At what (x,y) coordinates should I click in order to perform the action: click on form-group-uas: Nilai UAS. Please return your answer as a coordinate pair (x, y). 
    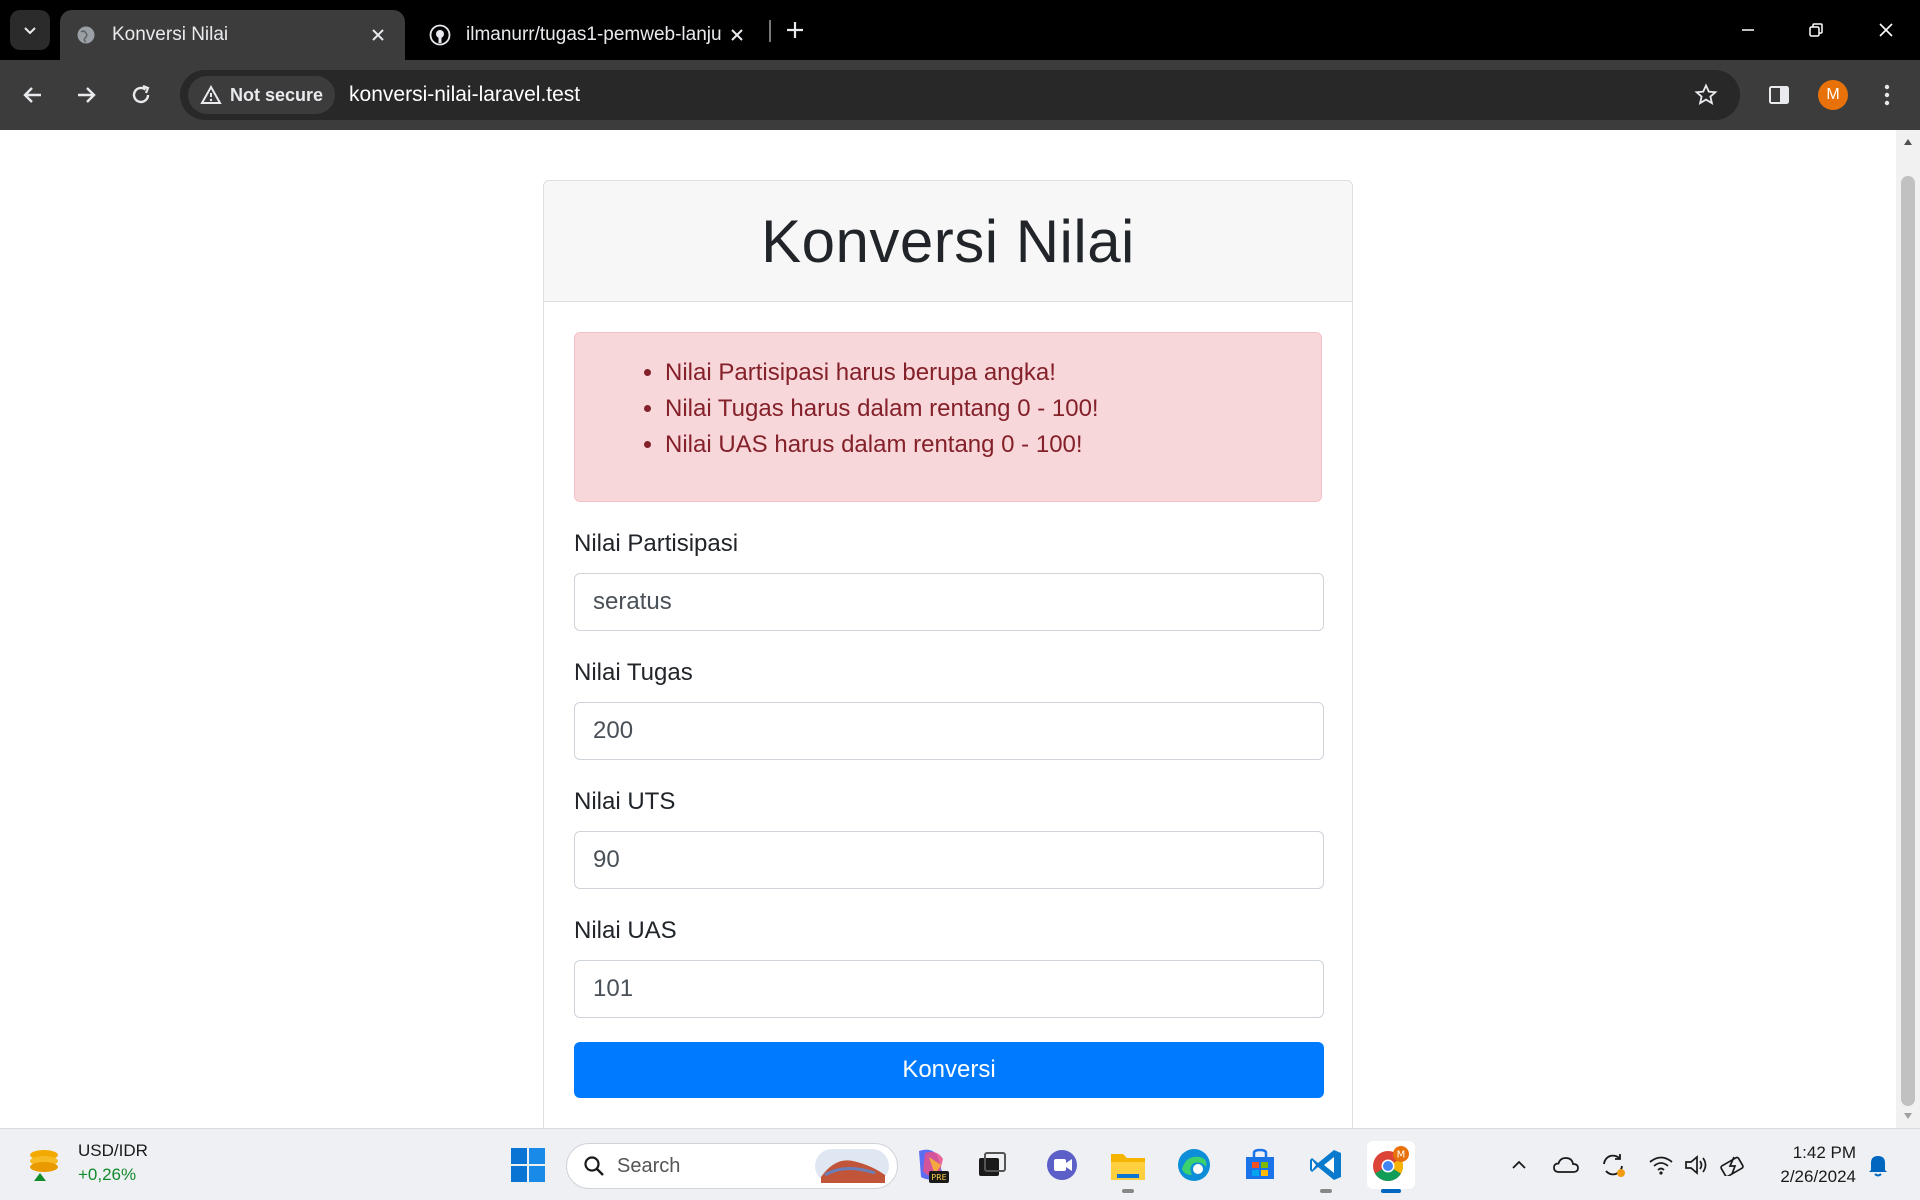
    Looking at the image, I should click on (949, 967).